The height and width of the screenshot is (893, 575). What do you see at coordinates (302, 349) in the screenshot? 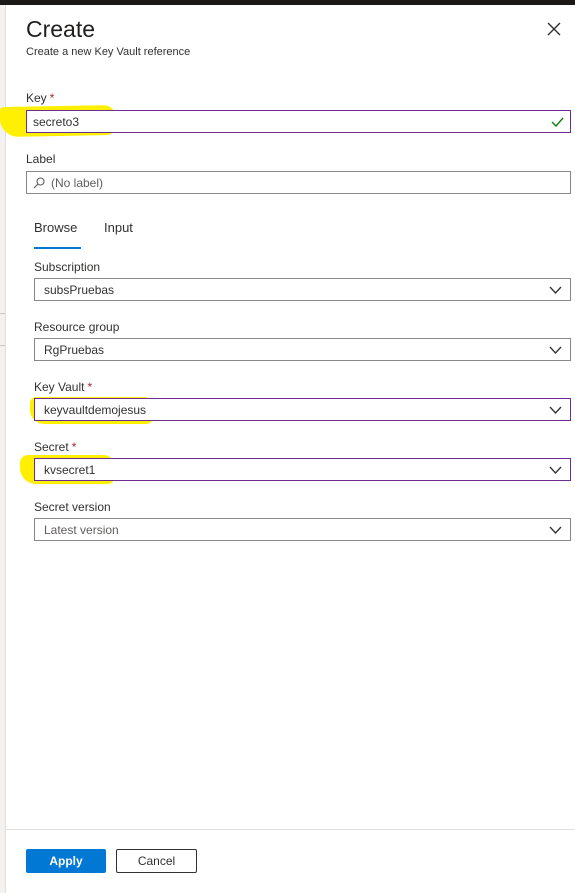
I see `resource-group-dropdown: RgPruebas` at bounding box center [302, 349].